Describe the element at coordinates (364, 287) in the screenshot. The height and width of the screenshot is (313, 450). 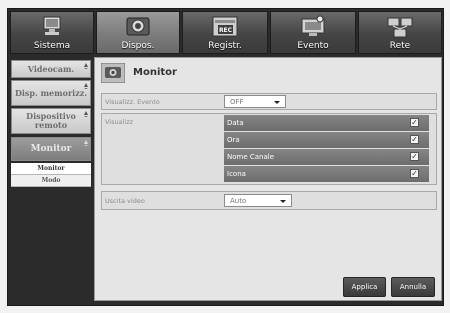
I see `apply-button: Applica` at that location.